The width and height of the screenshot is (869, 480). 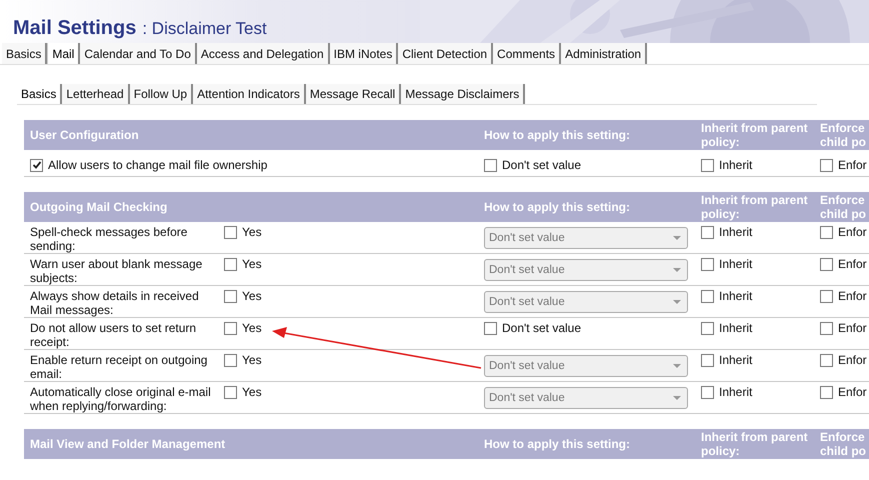 What do you see at coordinates (604, 53) in the screenshot?
I see `tab: Administration` at bounding box center [604, 53].